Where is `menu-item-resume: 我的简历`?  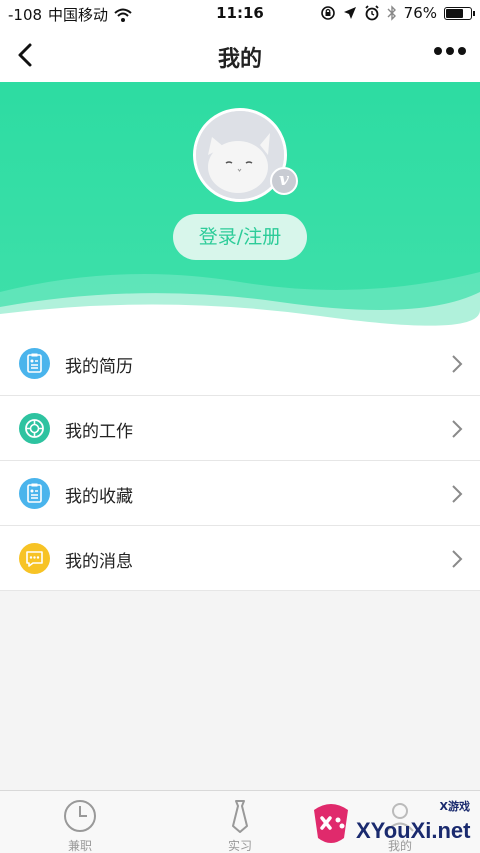 menu-item-resume: 我的简历 is located at coordinates (240, 363).